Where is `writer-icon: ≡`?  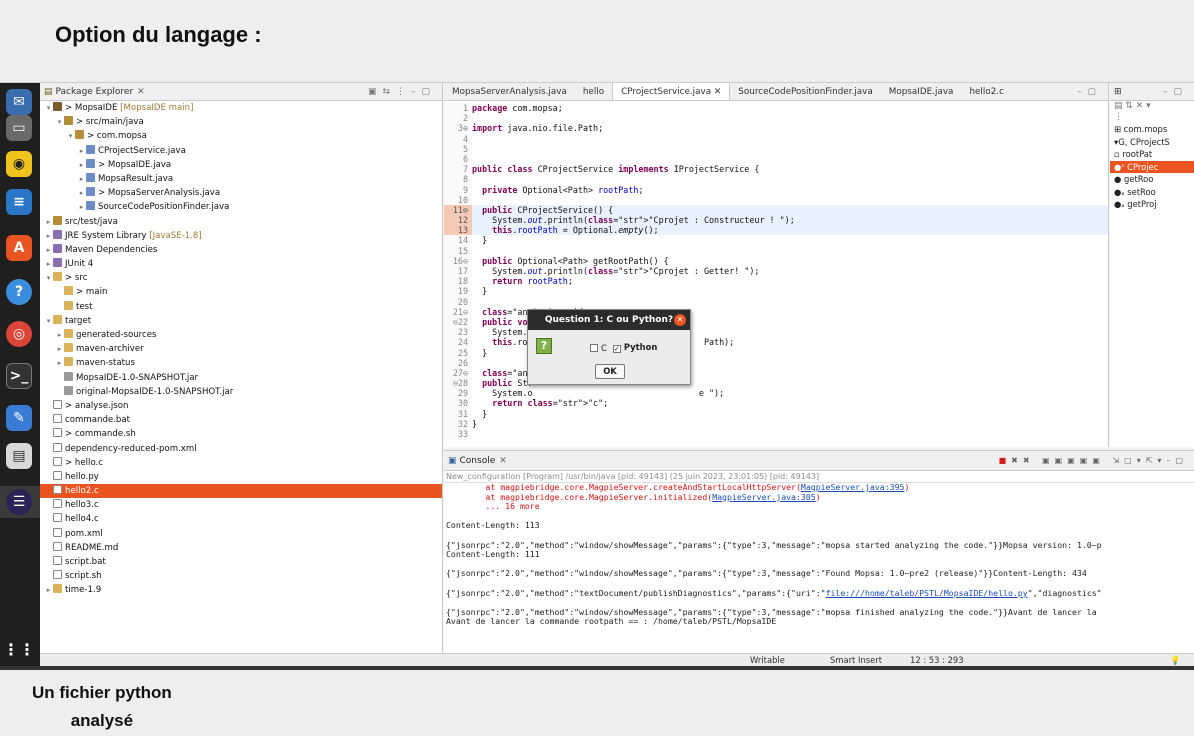
writer-icon: ≡ is located at coordinates (19, 202).